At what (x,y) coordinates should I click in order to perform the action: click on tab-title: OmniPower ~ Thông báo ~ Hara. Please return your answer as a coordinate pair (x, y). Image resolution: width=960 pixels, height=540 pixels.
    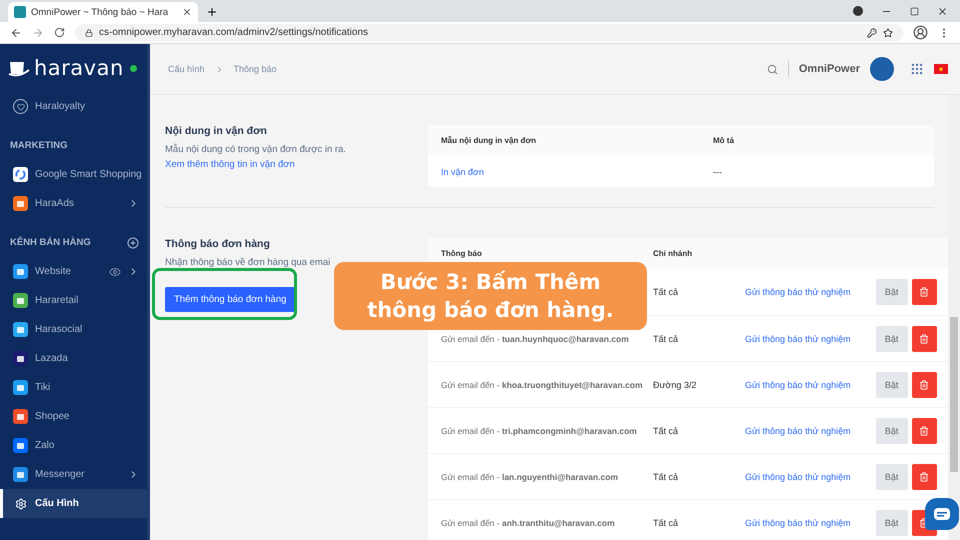
    Looking at the image, I should click on (100, 12).